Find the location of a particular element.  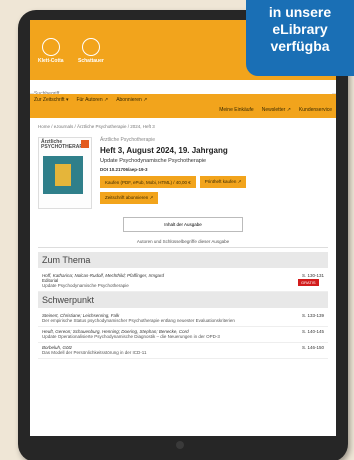

nav-einkaeufe: Meine Einkäufe is located at coordinates (236, 110).